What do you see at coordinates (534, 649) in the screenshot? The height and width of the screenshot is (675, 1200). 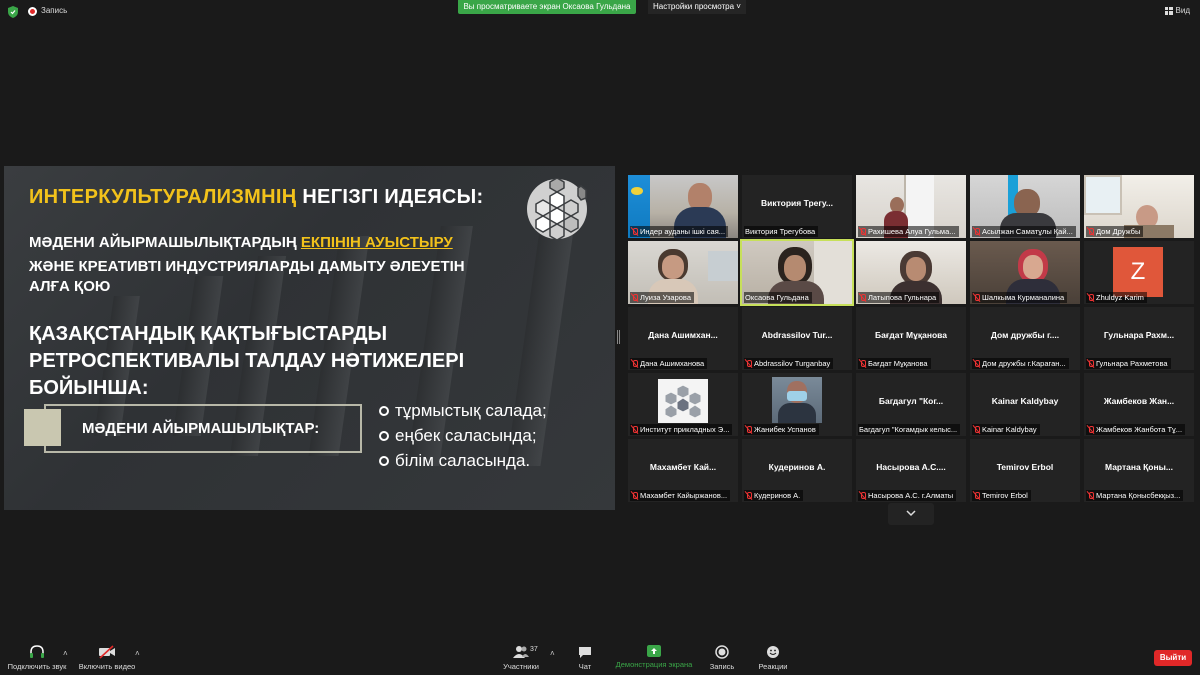 I see `participants-count-badge: 37` at bounding box center [534, 649].